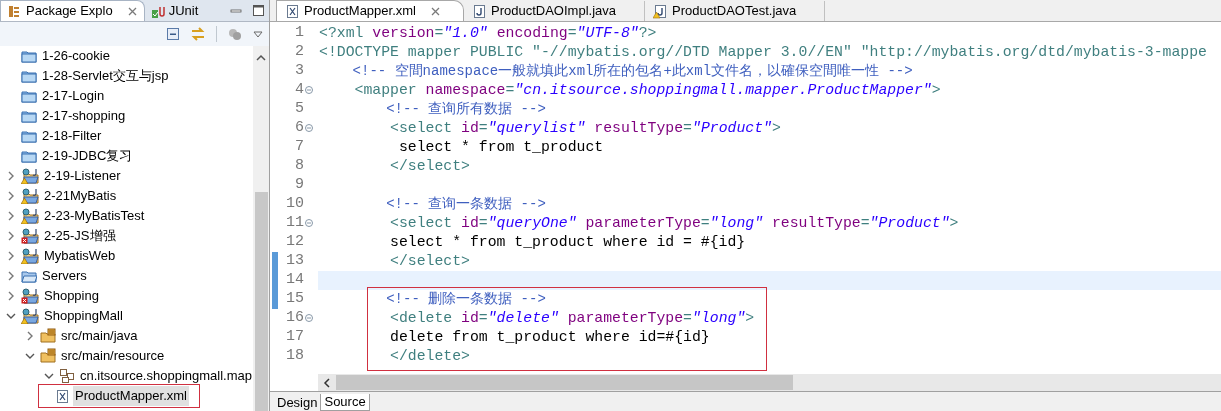 Image resolution: width=1221 pixels, height=411 pixels. Describe the element at coordinates (299, 109) in the screenshot. I see `line-number: 5` at that location.